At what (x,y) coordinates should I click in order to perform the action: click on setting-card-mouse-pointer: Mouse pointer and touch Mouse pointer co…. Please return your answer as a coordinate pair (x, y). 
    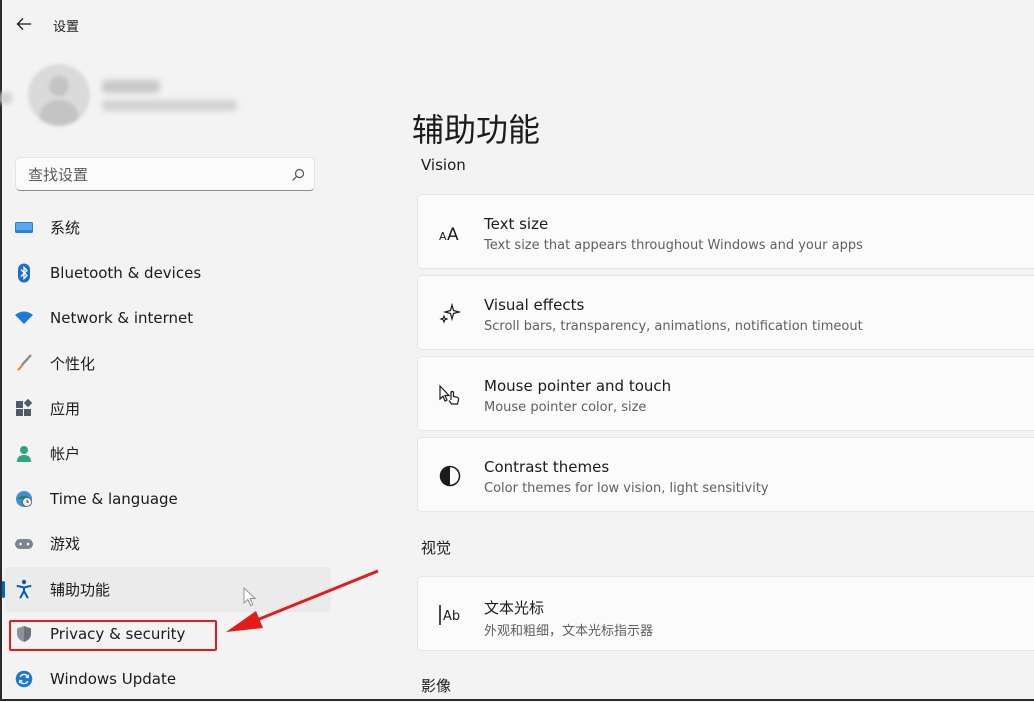
    Looking at the image, I should click on (725, 393).